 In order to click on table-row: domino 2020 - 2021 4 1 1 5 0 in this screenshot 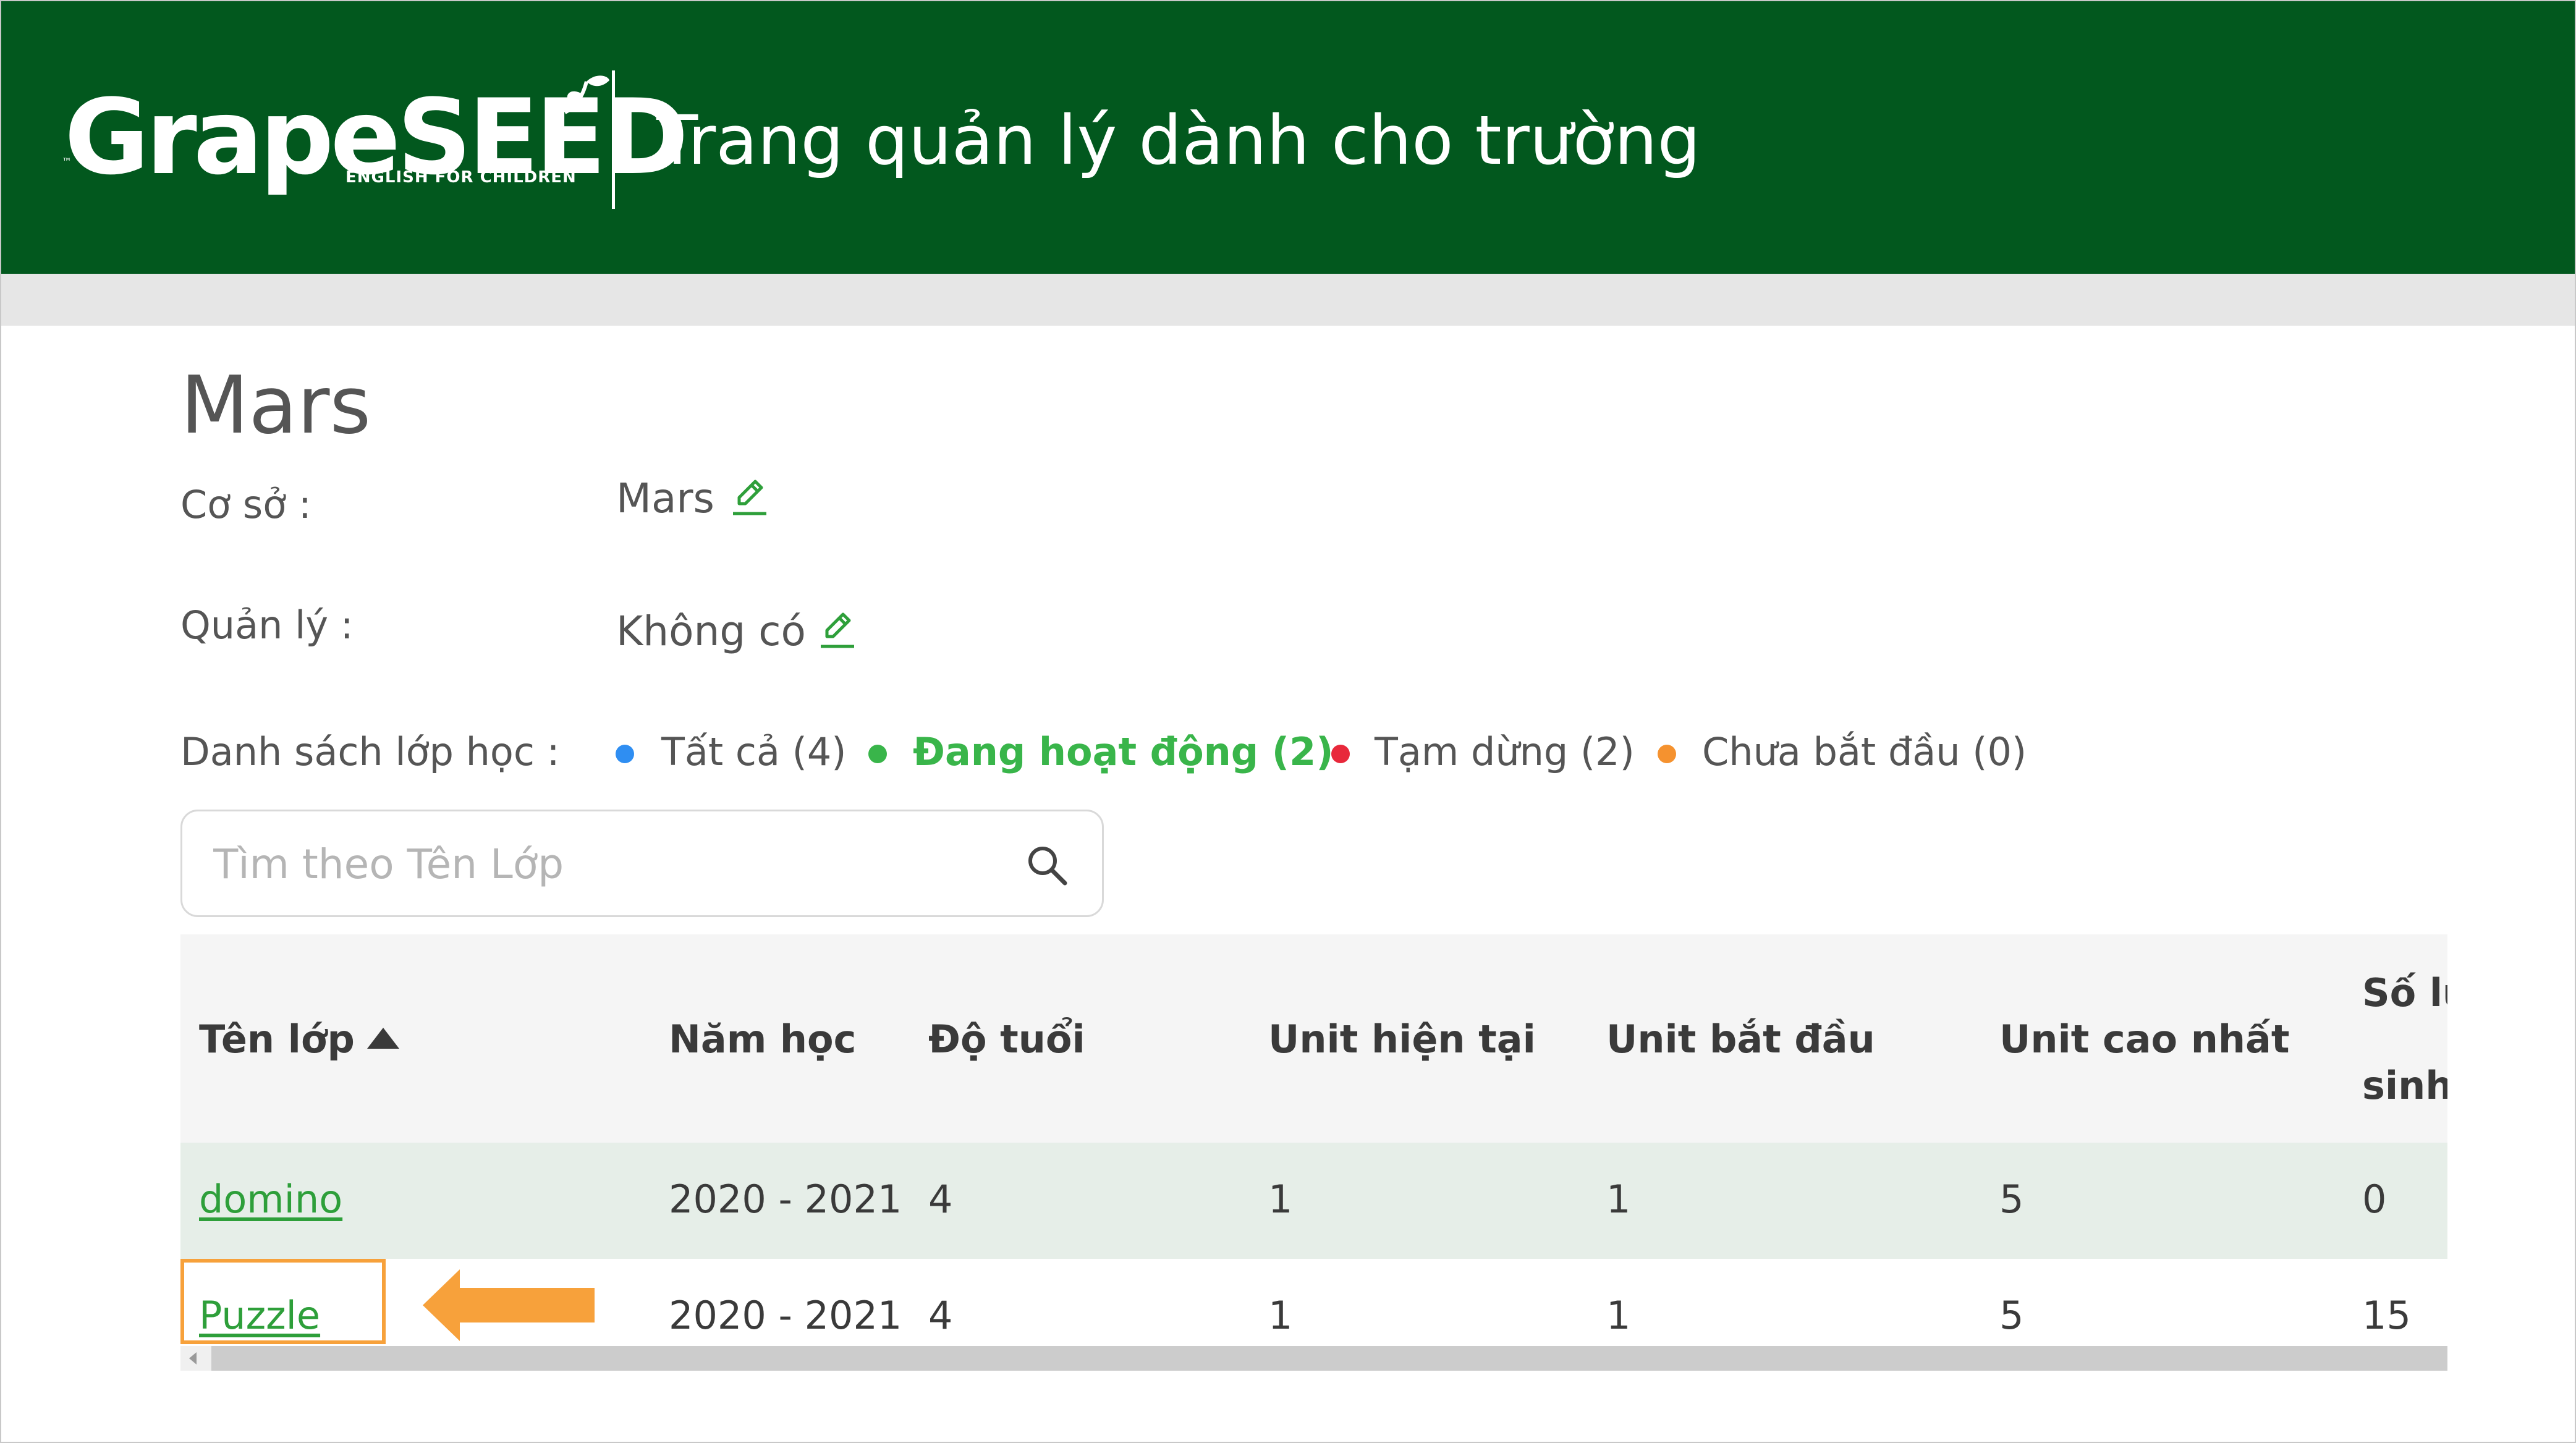, I will do `click(1313, 1201)`.